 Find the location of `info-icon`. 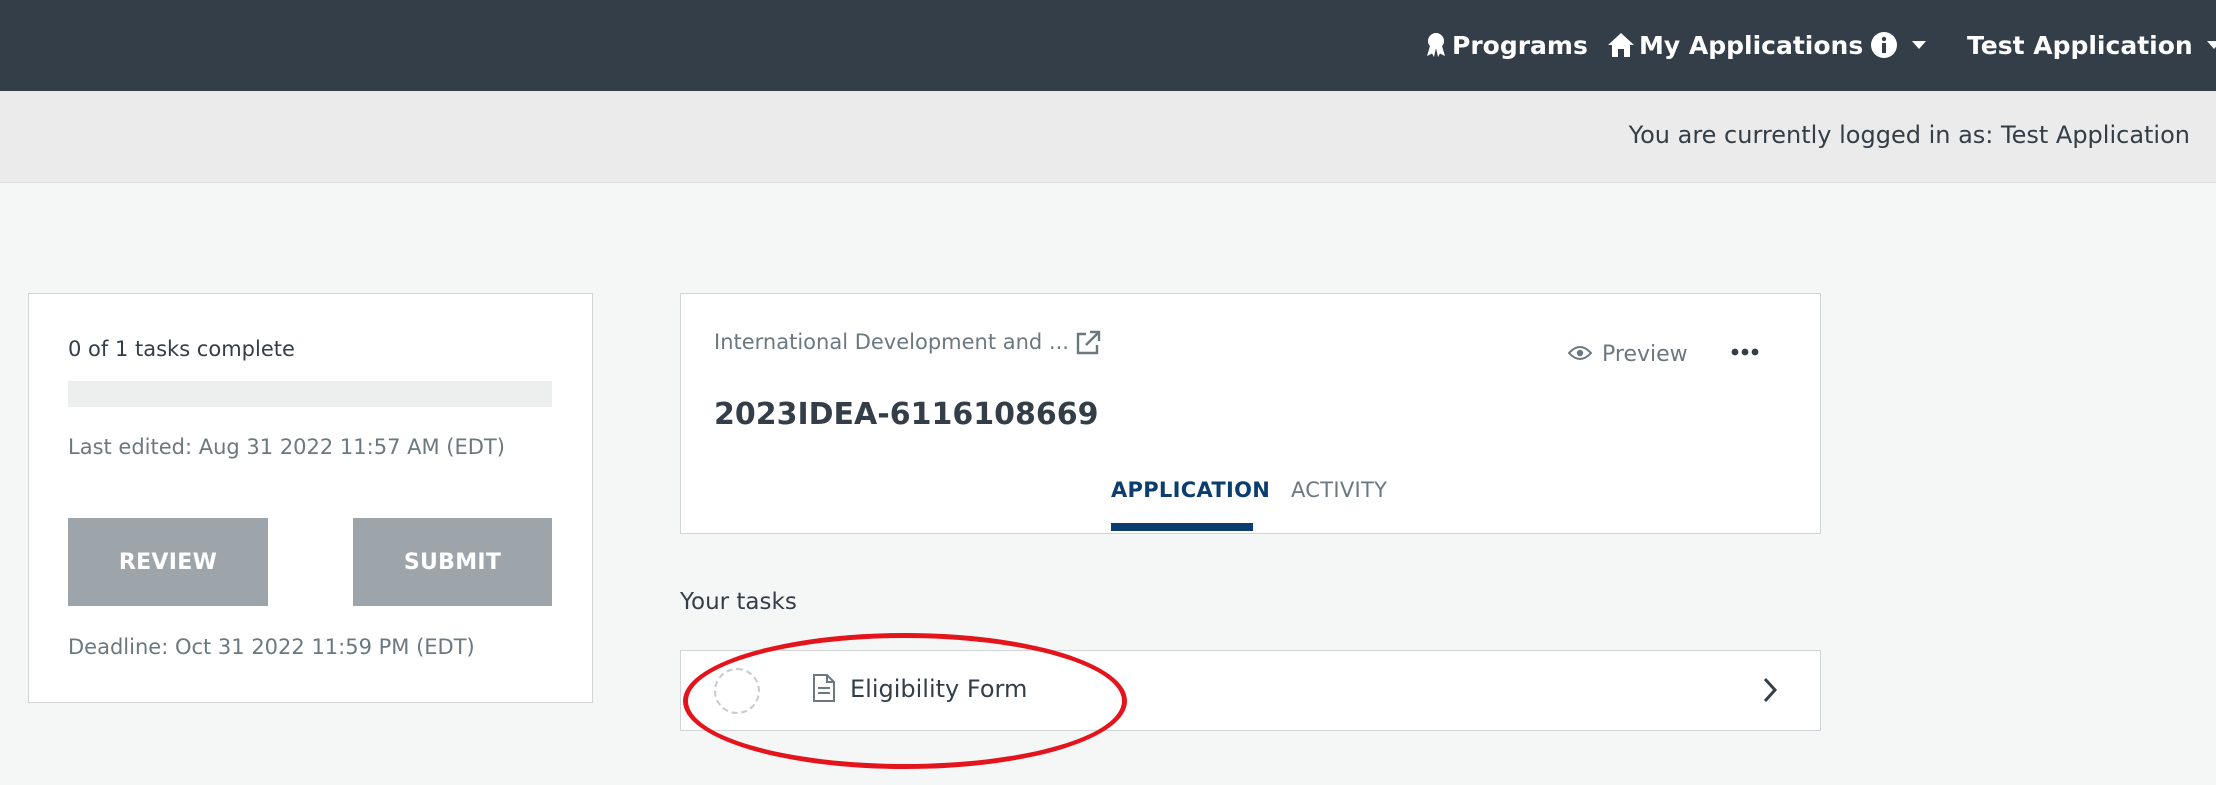

info-icon is located at coordinates (1884, 45).